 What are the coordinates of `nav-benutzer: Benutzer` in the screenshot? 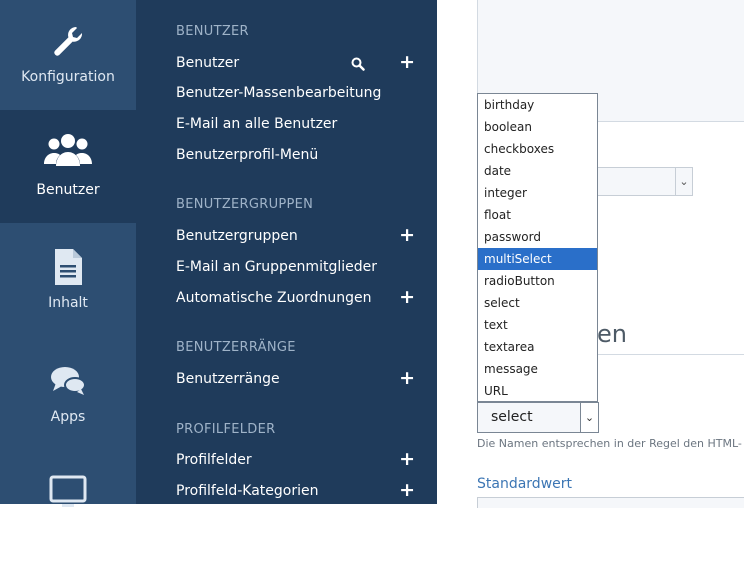 It's located at (68, 166).